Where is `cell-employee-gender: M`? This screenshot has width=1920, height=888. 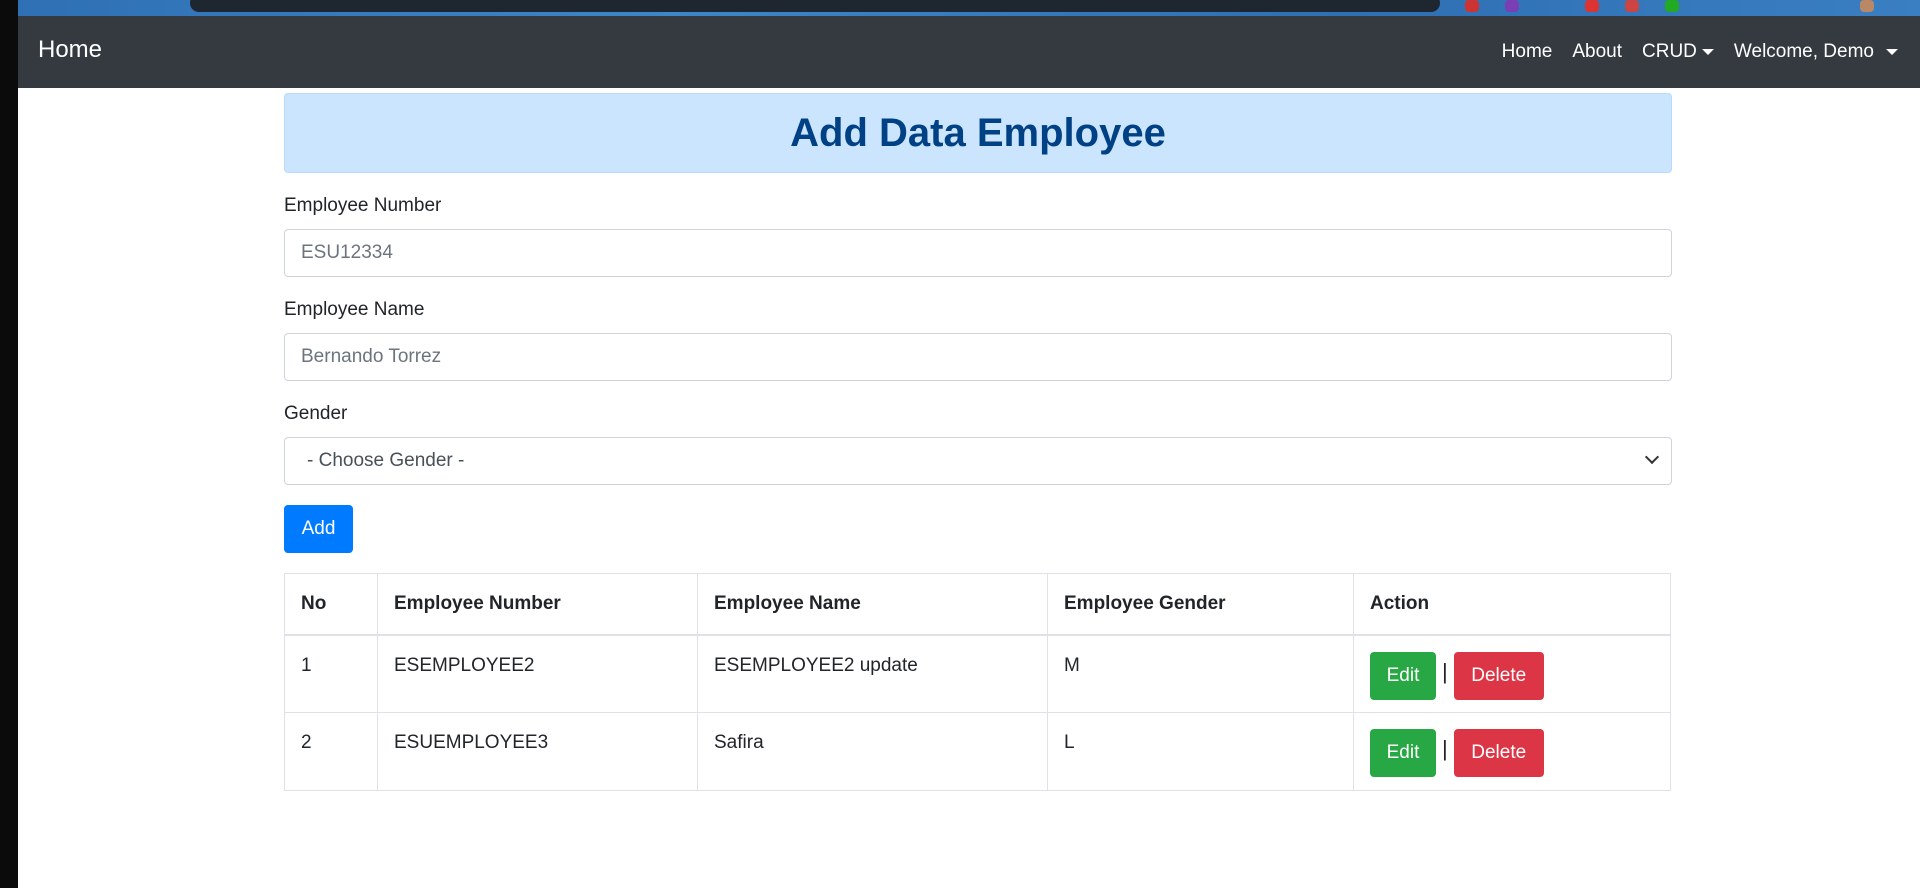
cell-employee-gender: M is located at coordinates (1200, 673).